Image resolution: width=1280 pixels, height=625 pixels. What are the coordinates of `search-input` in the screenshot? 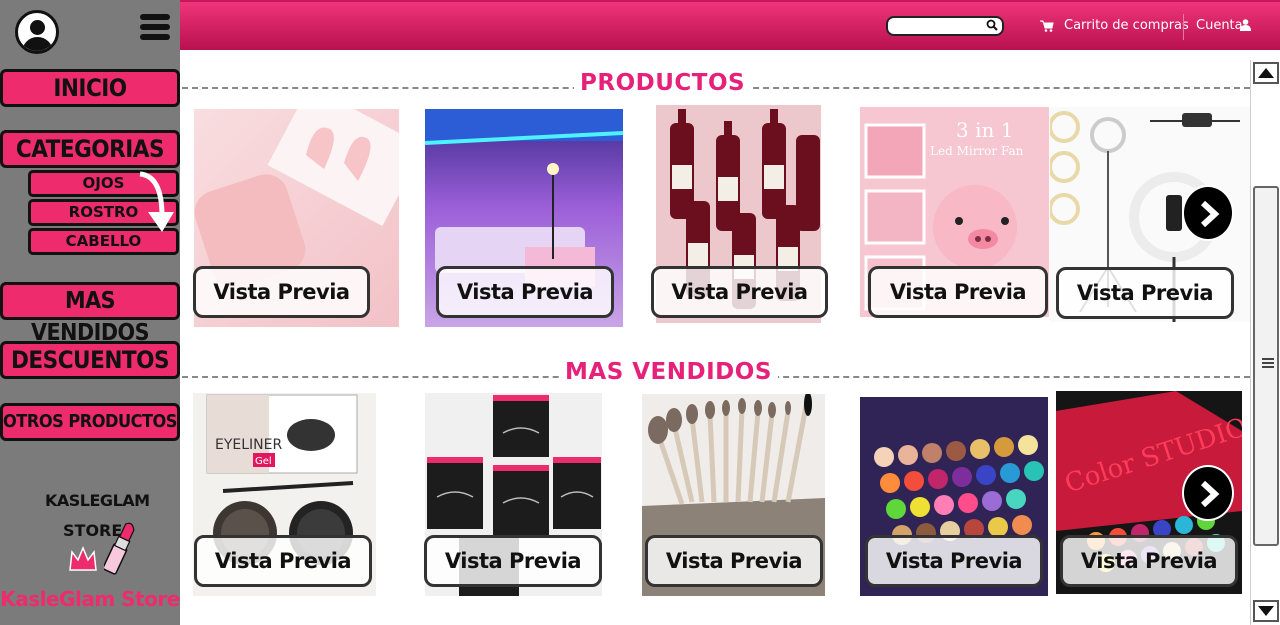 It's located at (945, 26).